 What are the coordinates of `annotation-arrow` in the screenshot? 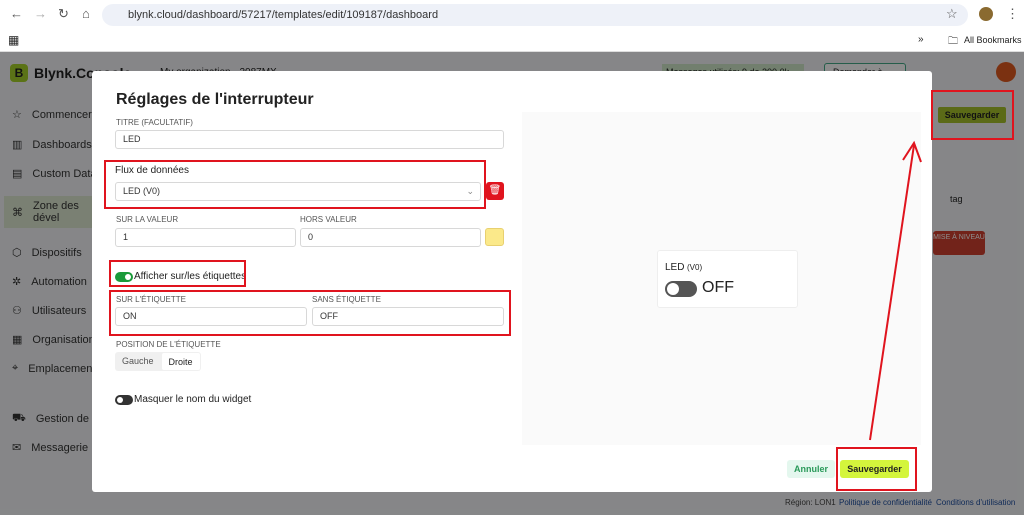 It's located at (895, 290).